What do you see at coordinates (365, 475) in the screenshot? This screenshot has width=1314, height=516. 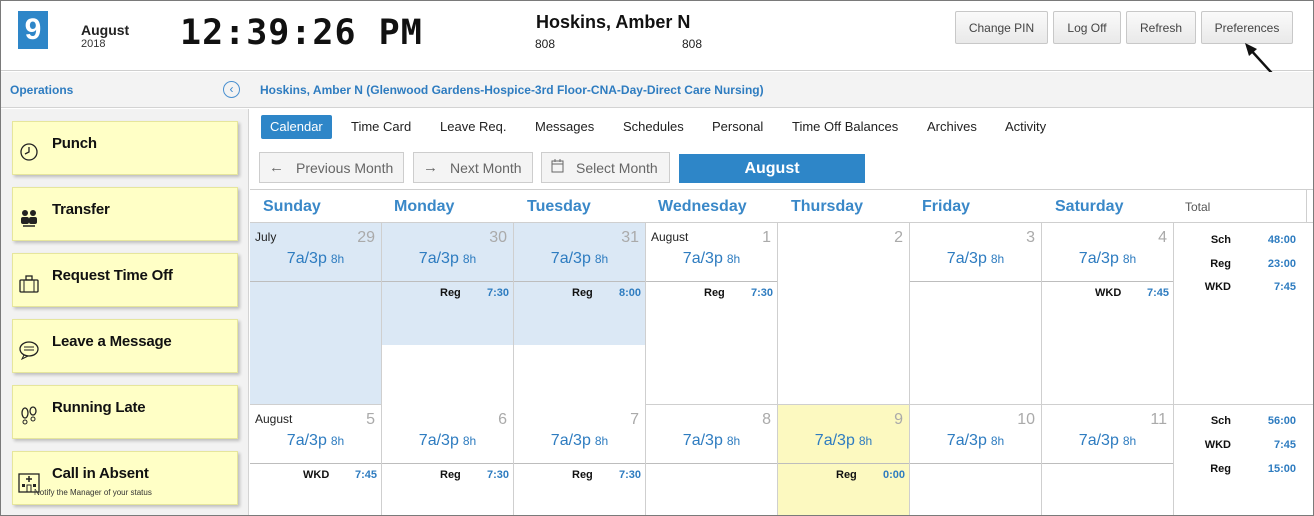 I see `cell-hours-value: 7:45` at bounding box center [365, 475].